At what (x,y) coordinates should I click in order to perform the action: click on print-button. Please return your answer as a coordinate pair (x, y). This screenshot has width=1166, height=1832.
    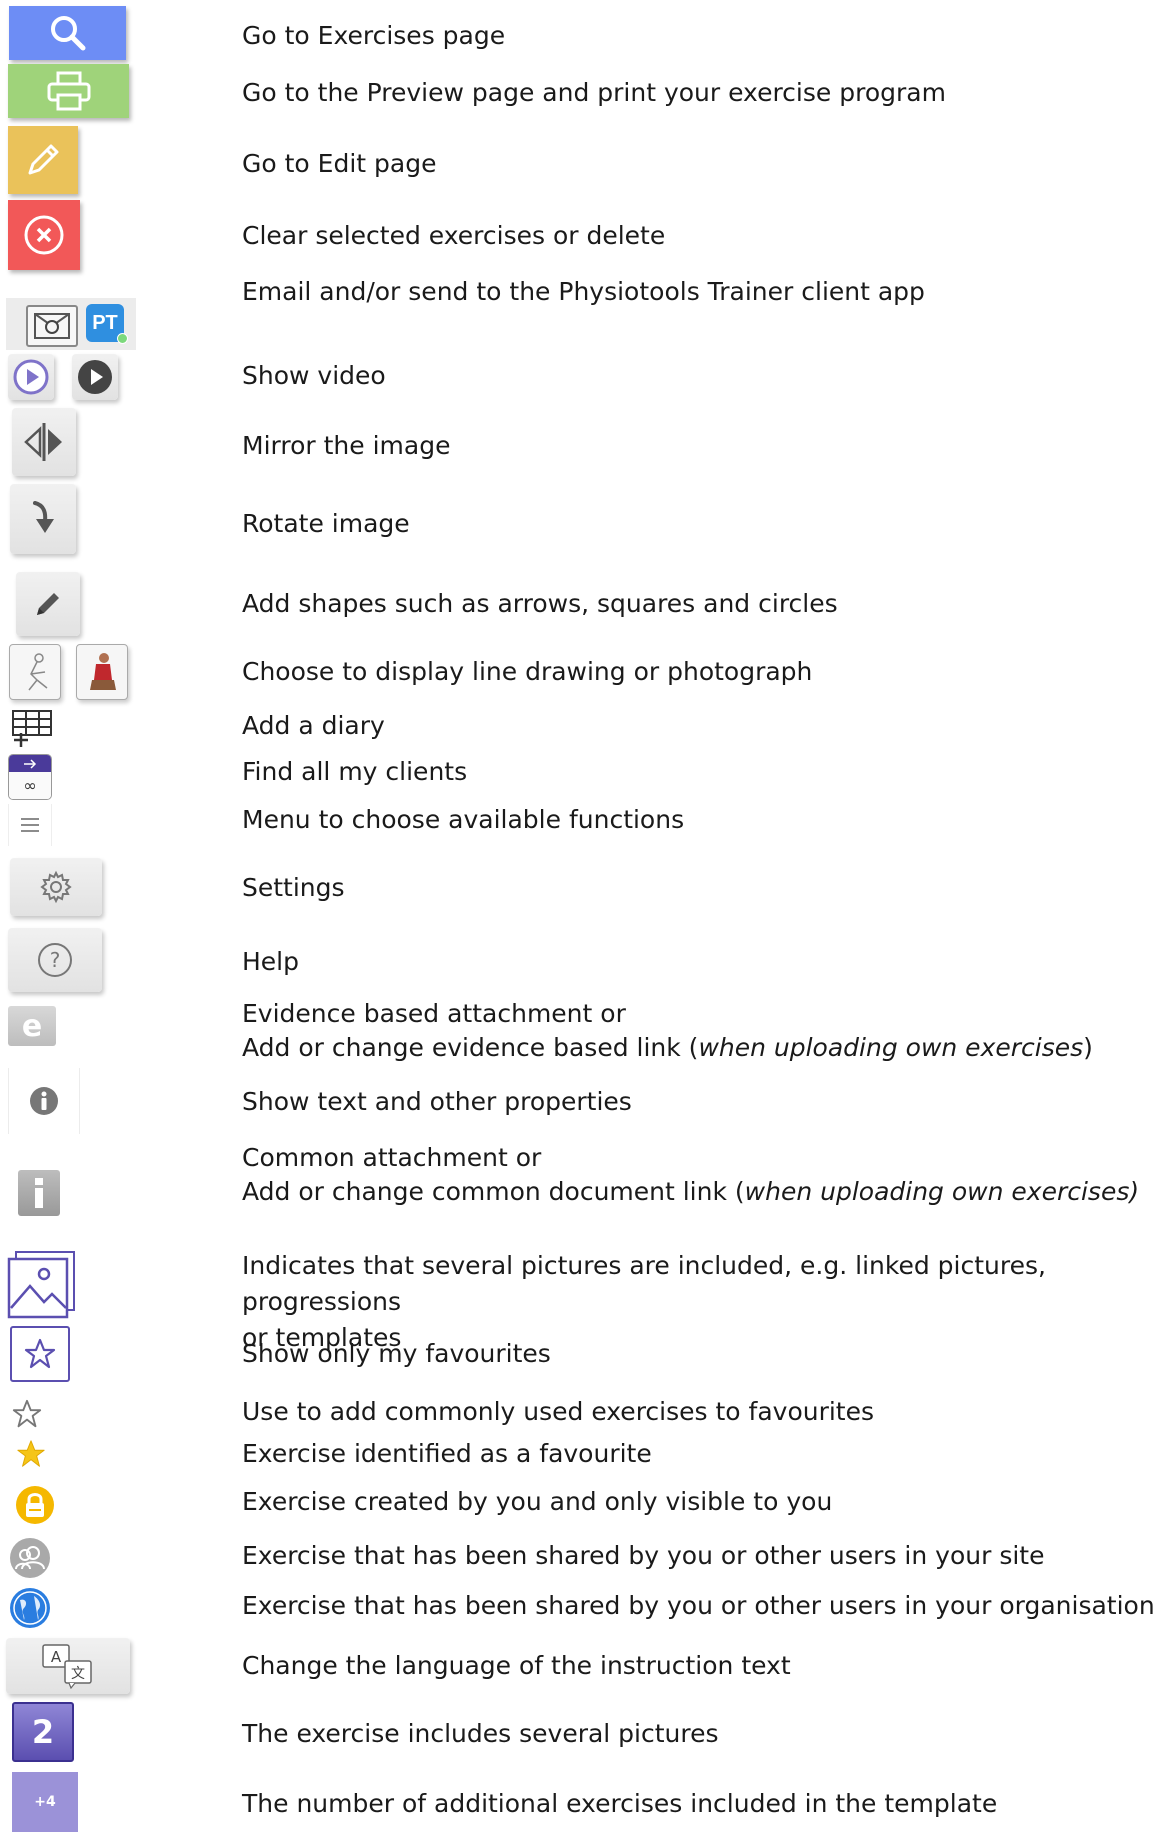
    Looking at the image, I should click on (68, 91).